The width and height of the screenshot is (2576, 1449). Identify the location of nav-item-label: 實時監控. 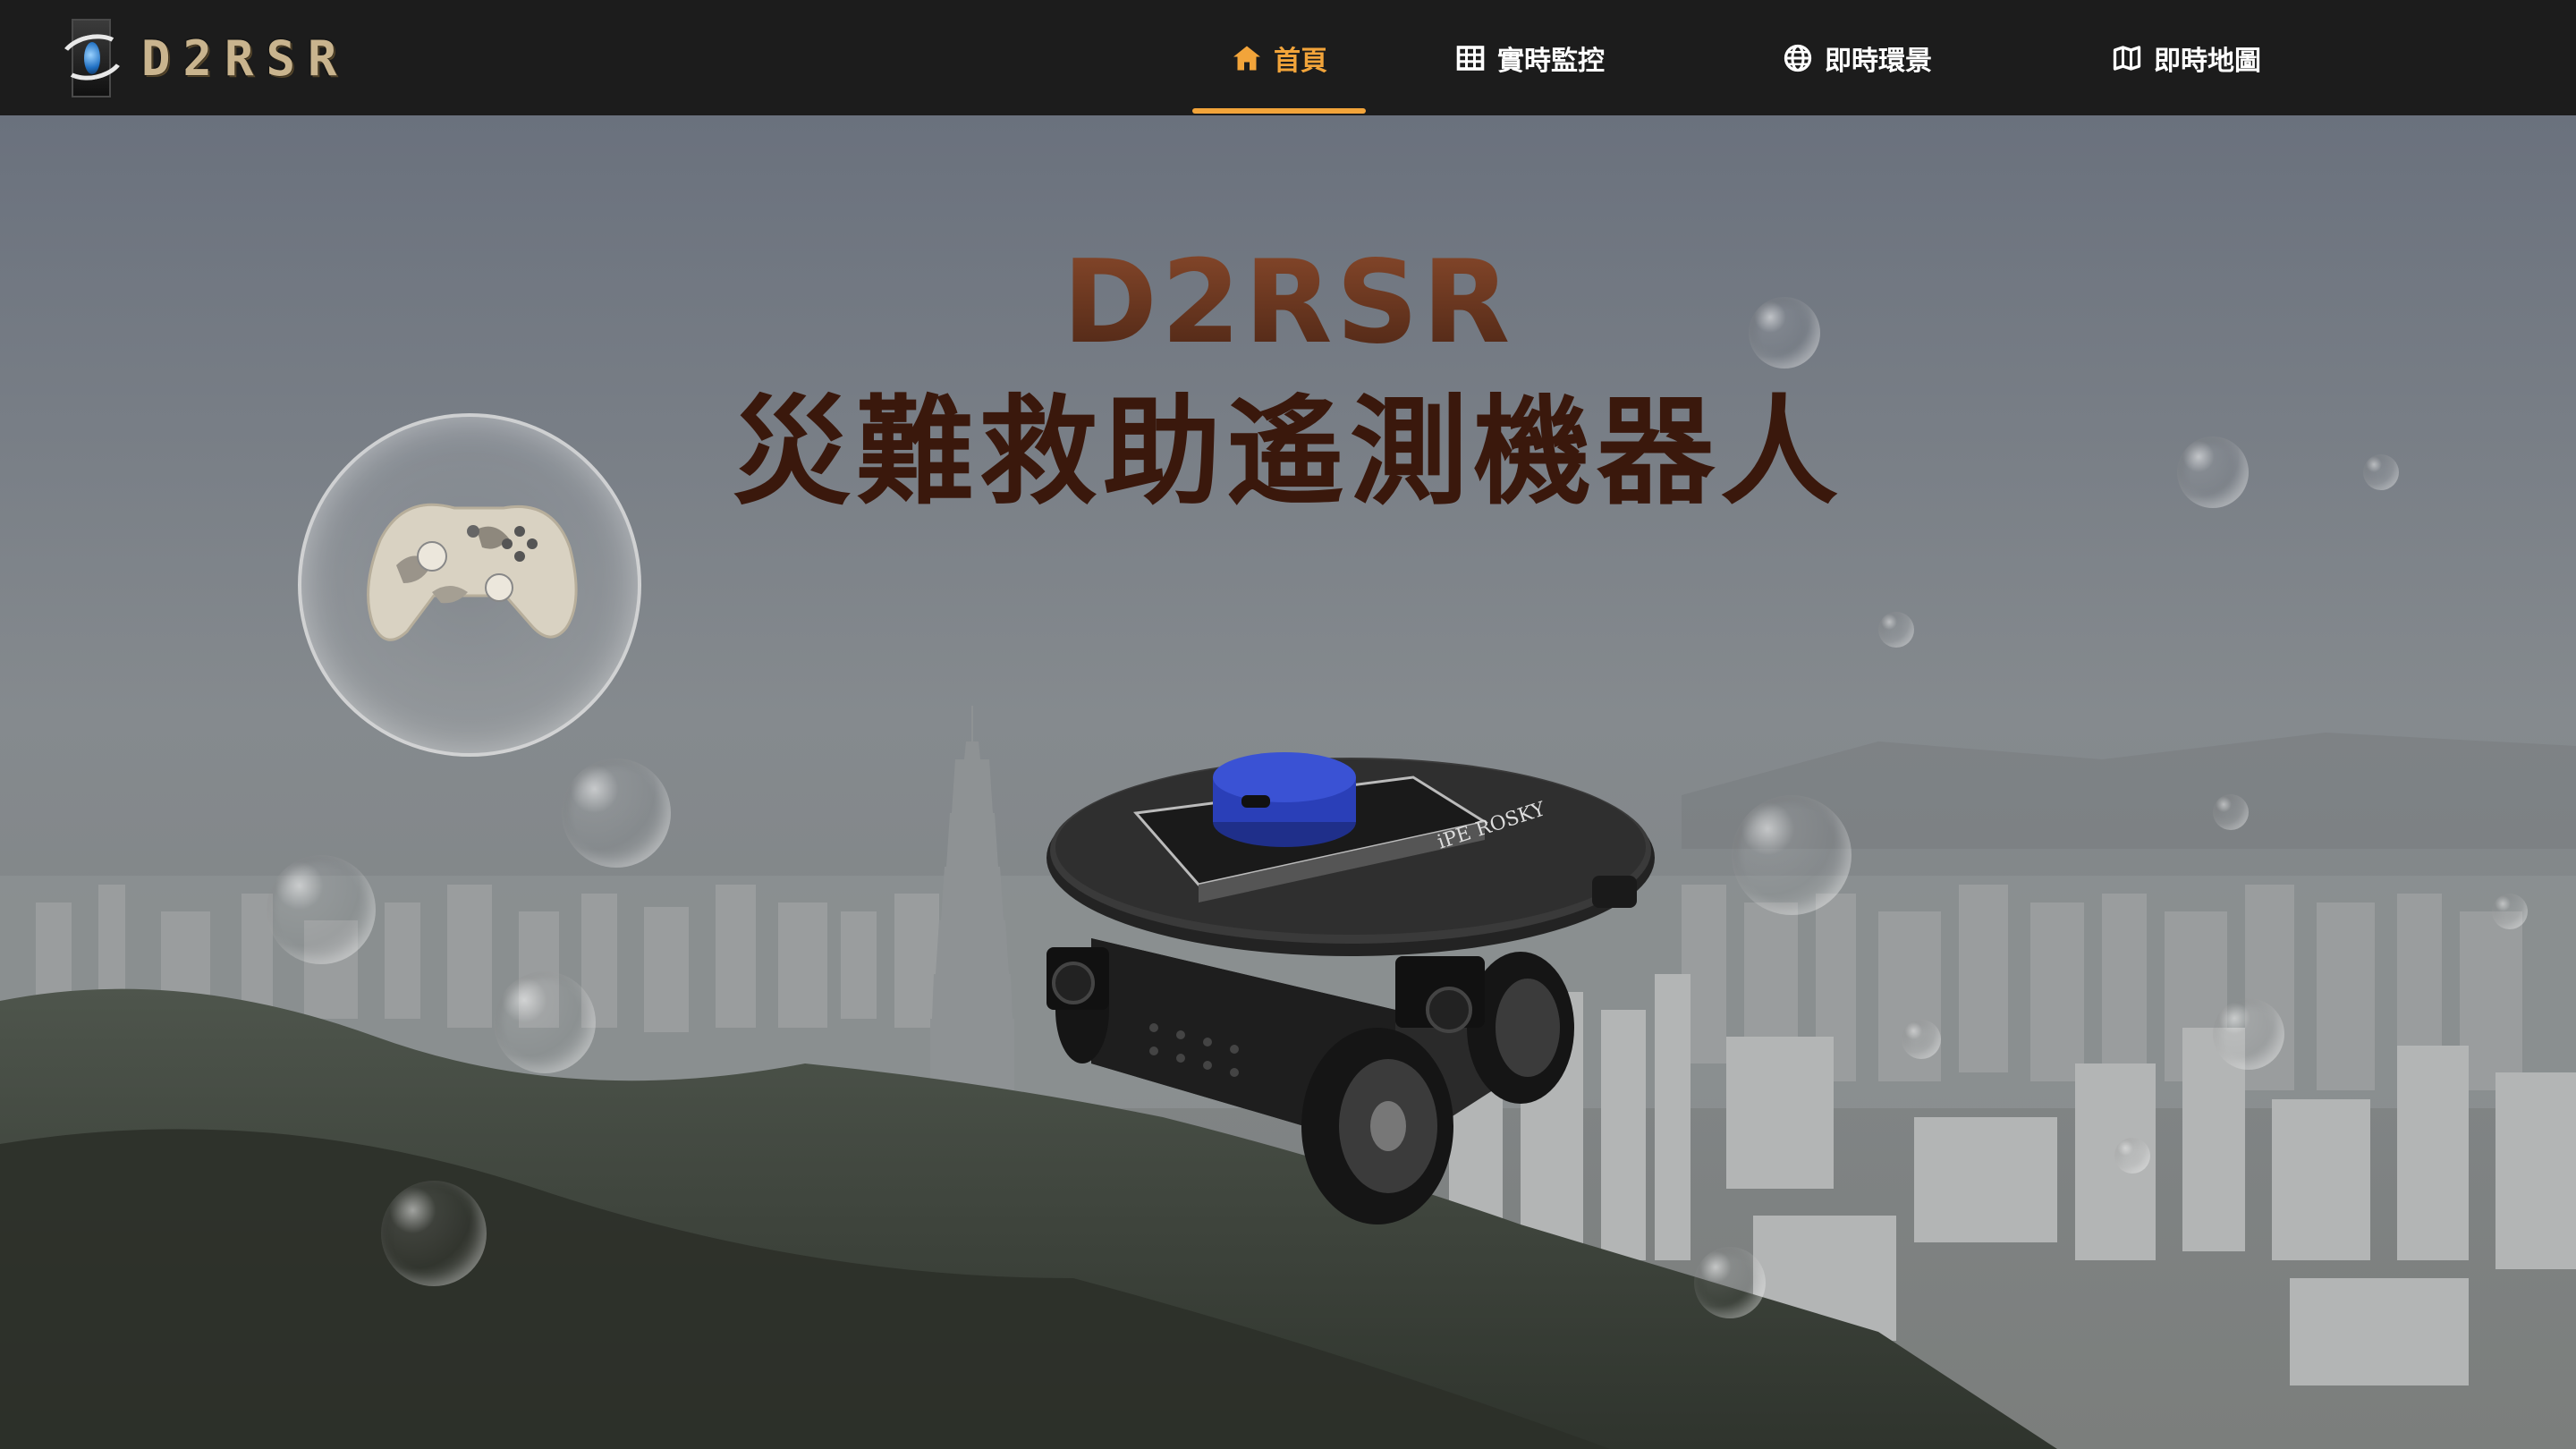
(1551, 61).